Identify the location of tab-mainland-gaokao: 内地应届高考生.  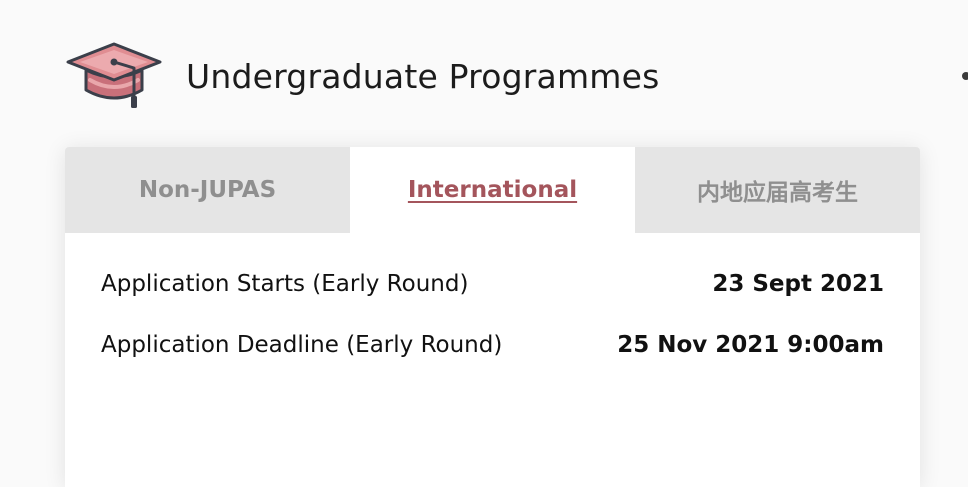
(777, 190).